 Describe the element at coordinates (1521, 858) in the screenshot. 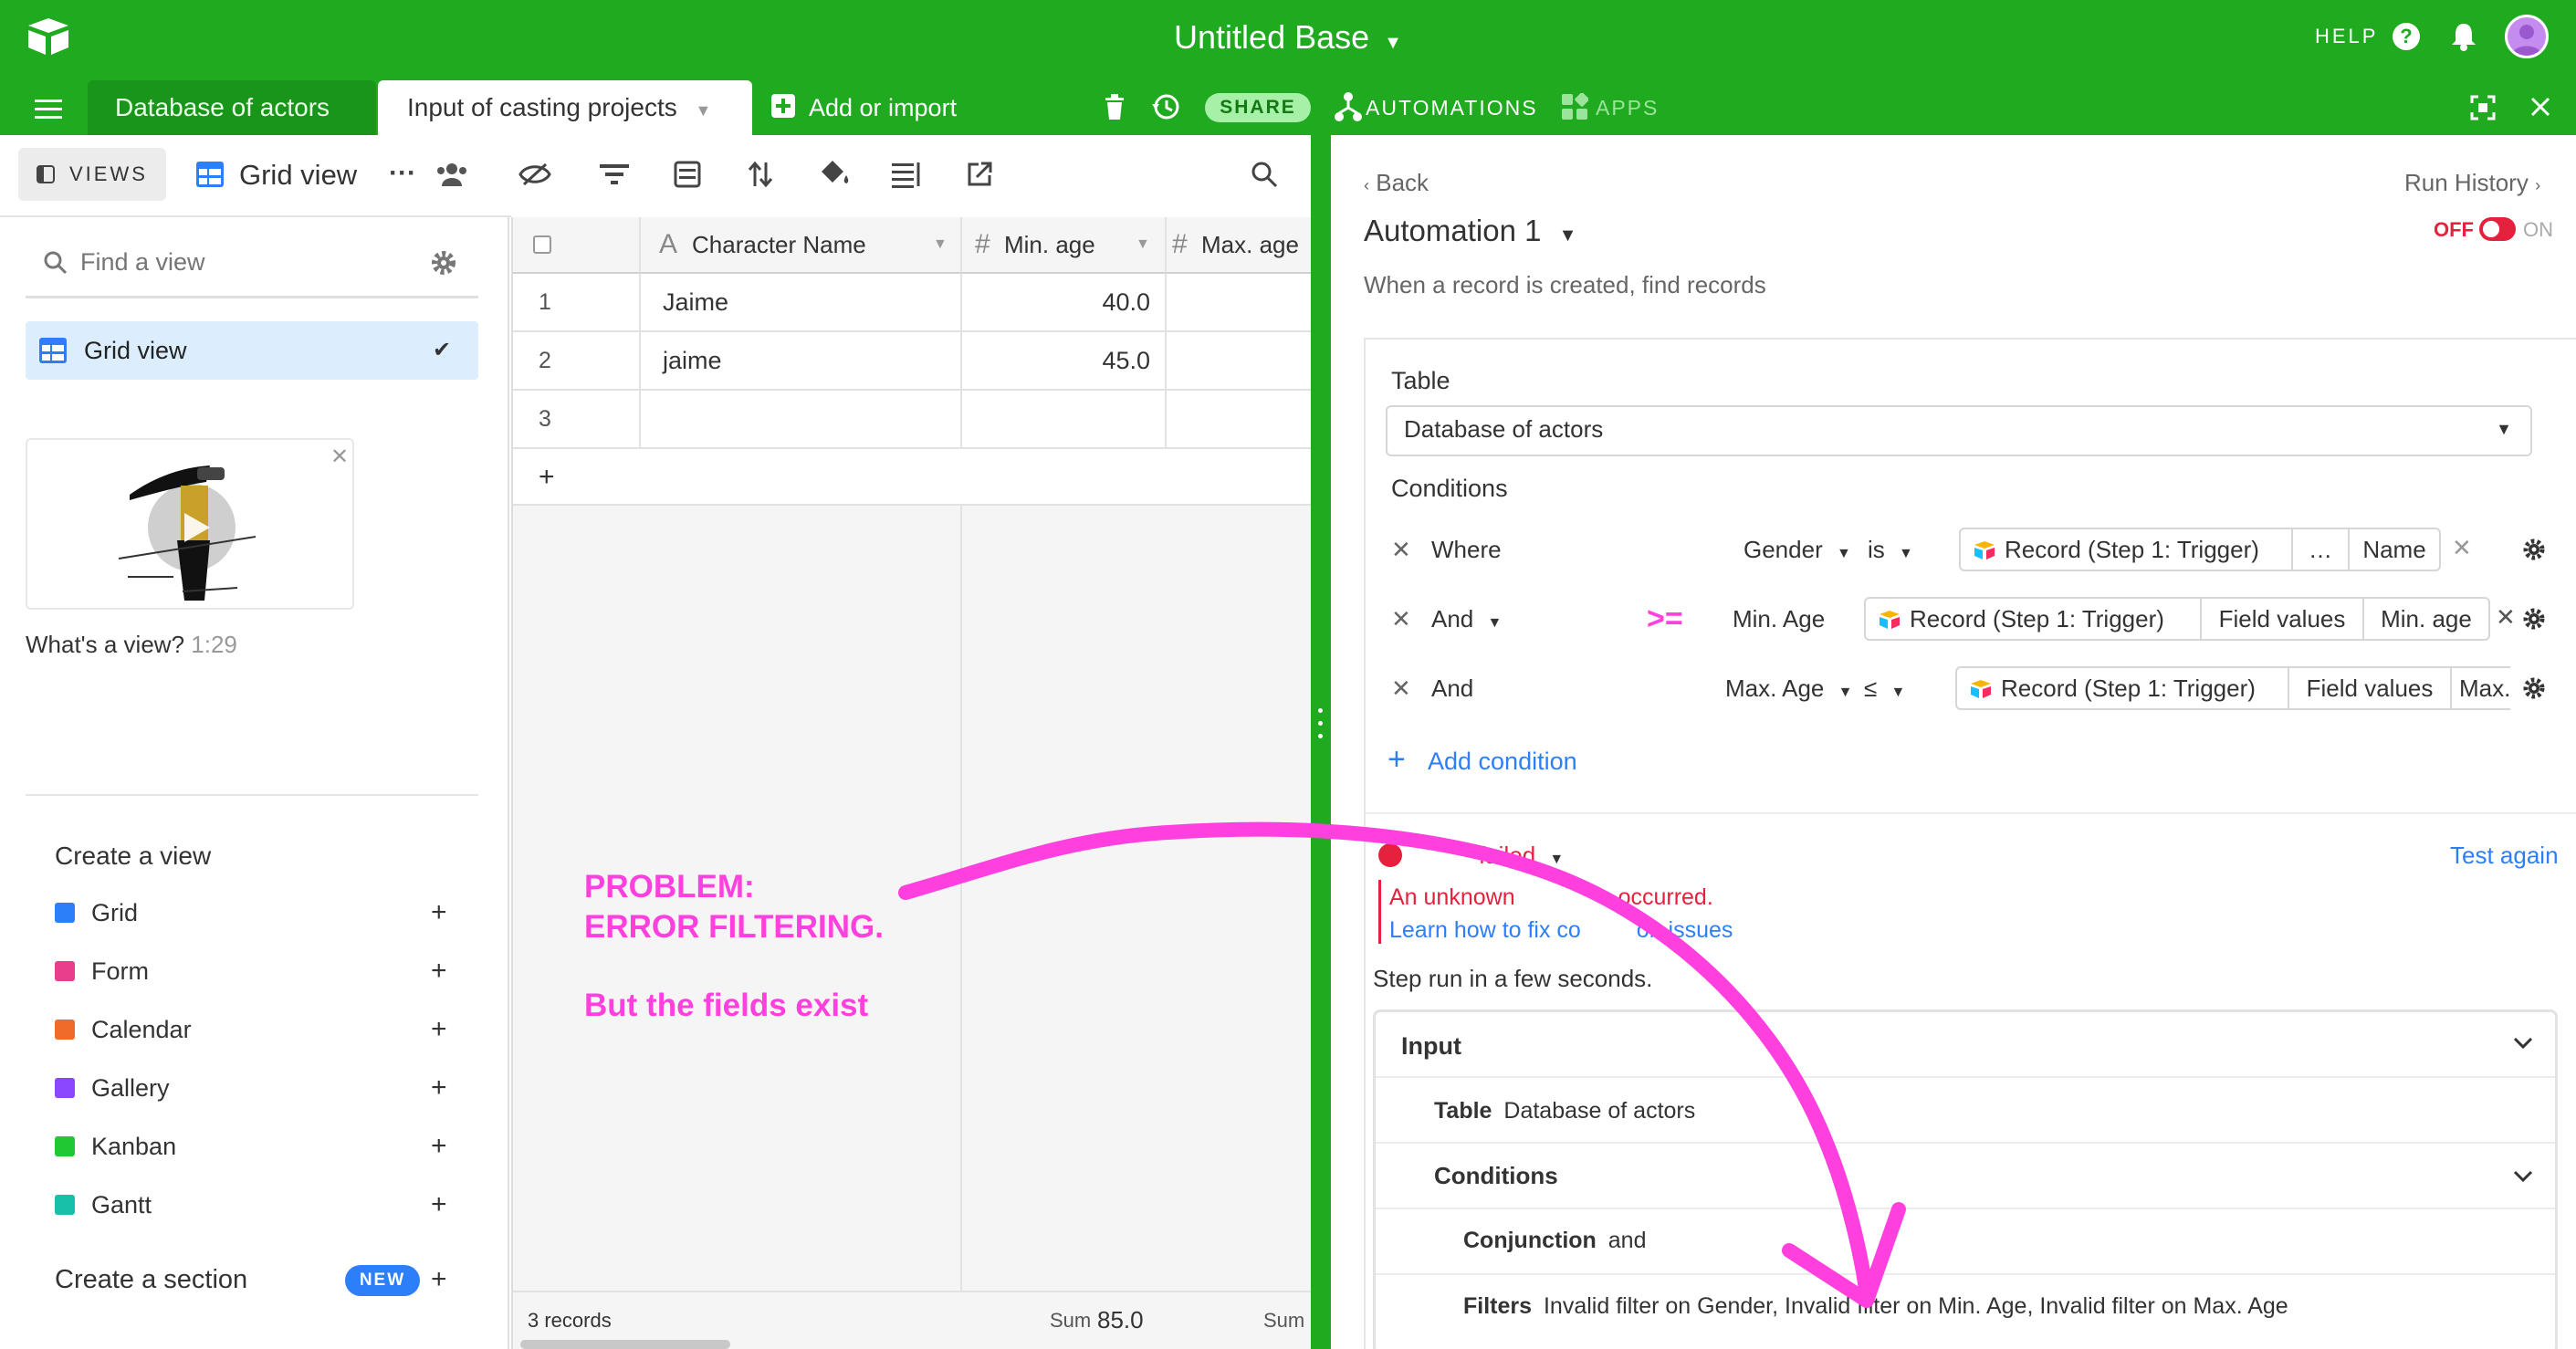

I see `test-status: failed ▼` at that location.